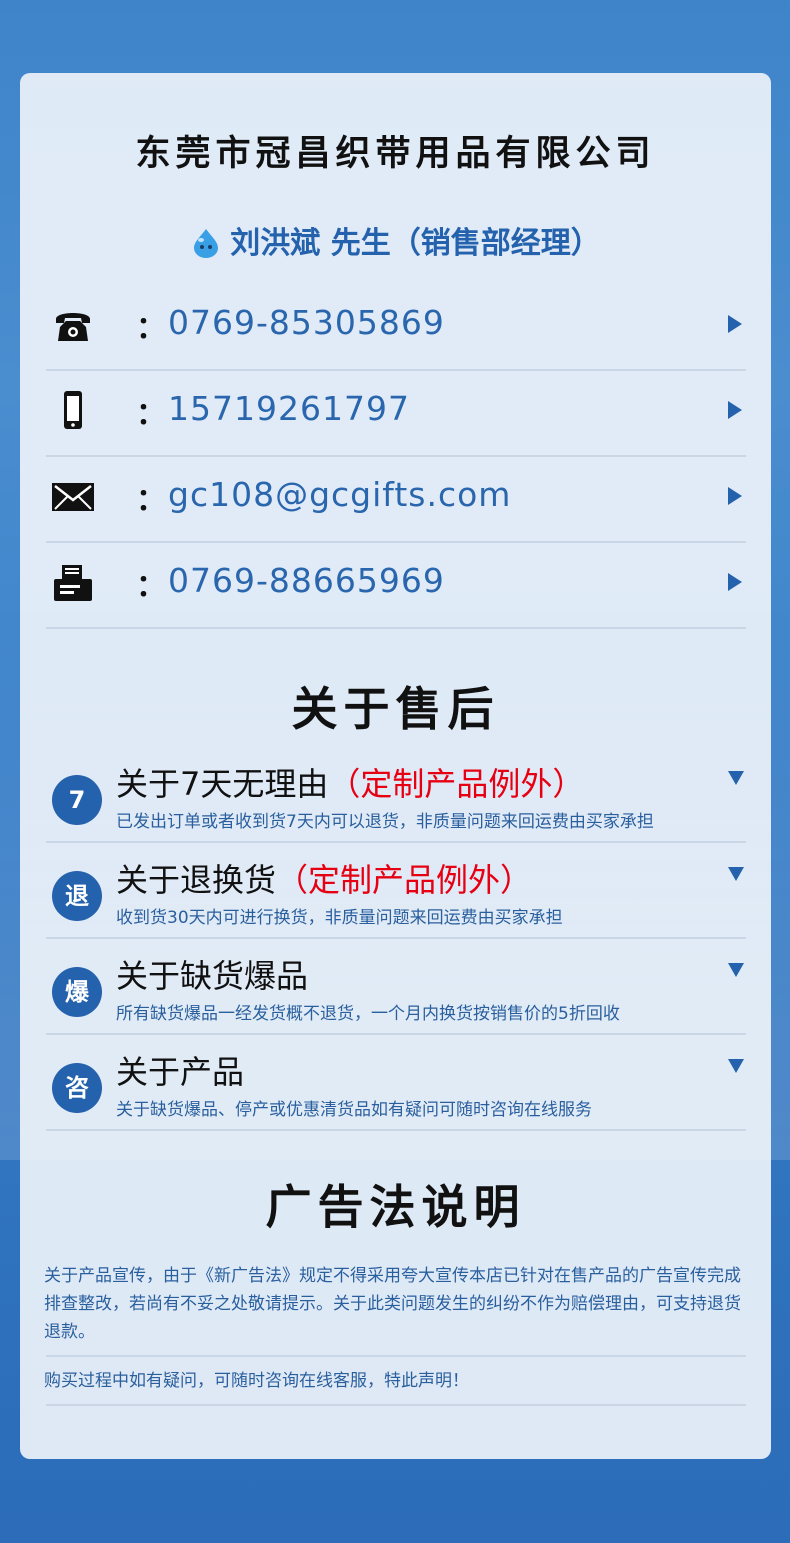 This screenshot has width=790, height=1543. What do you see at coordinates (306, 322) in the screenshot?
I see `phone-value: 0769-85305869` at bounding box center [306, 322].